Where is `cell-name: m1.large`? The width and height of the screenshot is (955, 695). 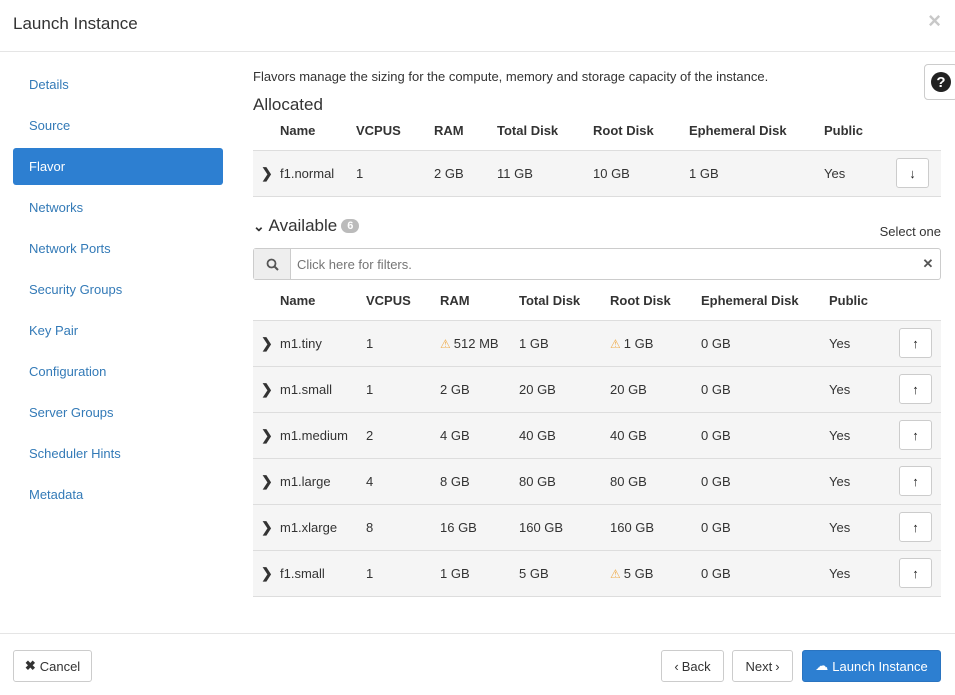
cell-name: m1.large is located at coordinates (323, 480).